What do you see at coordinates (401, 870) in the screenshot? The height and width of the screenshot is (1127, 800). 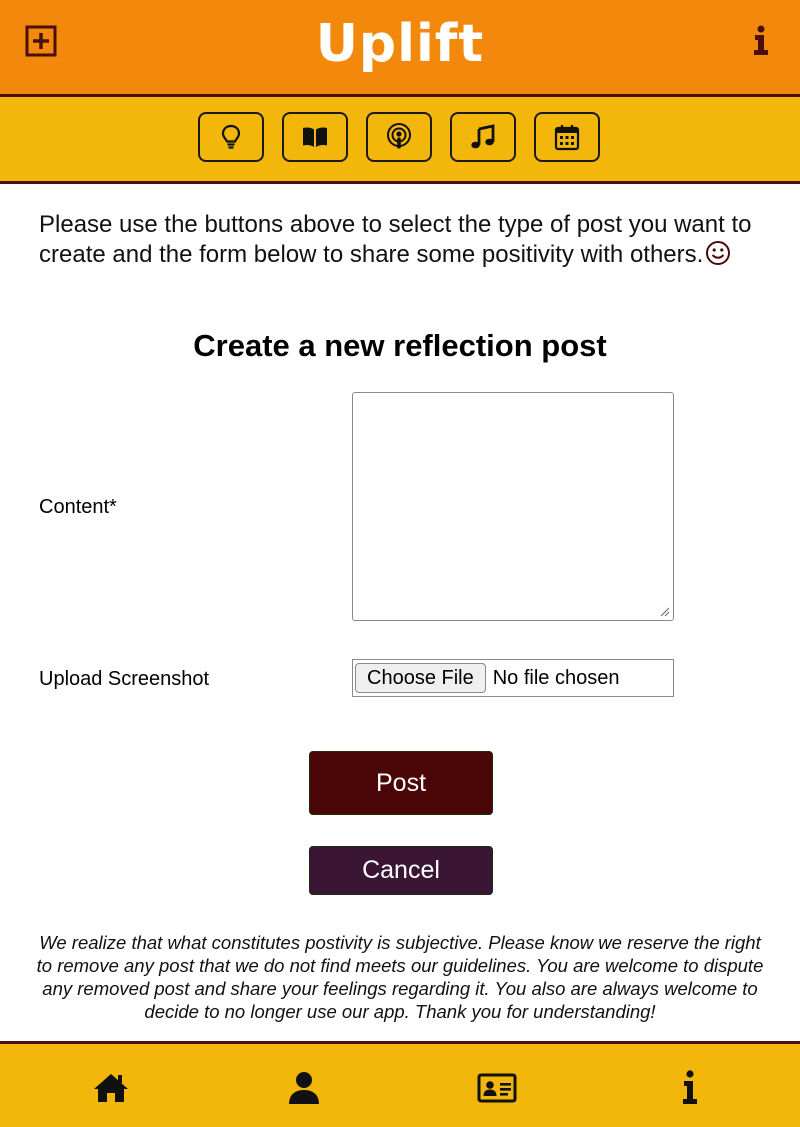 I see `cancel-button: Cancel` at bounding box center [401, 870].